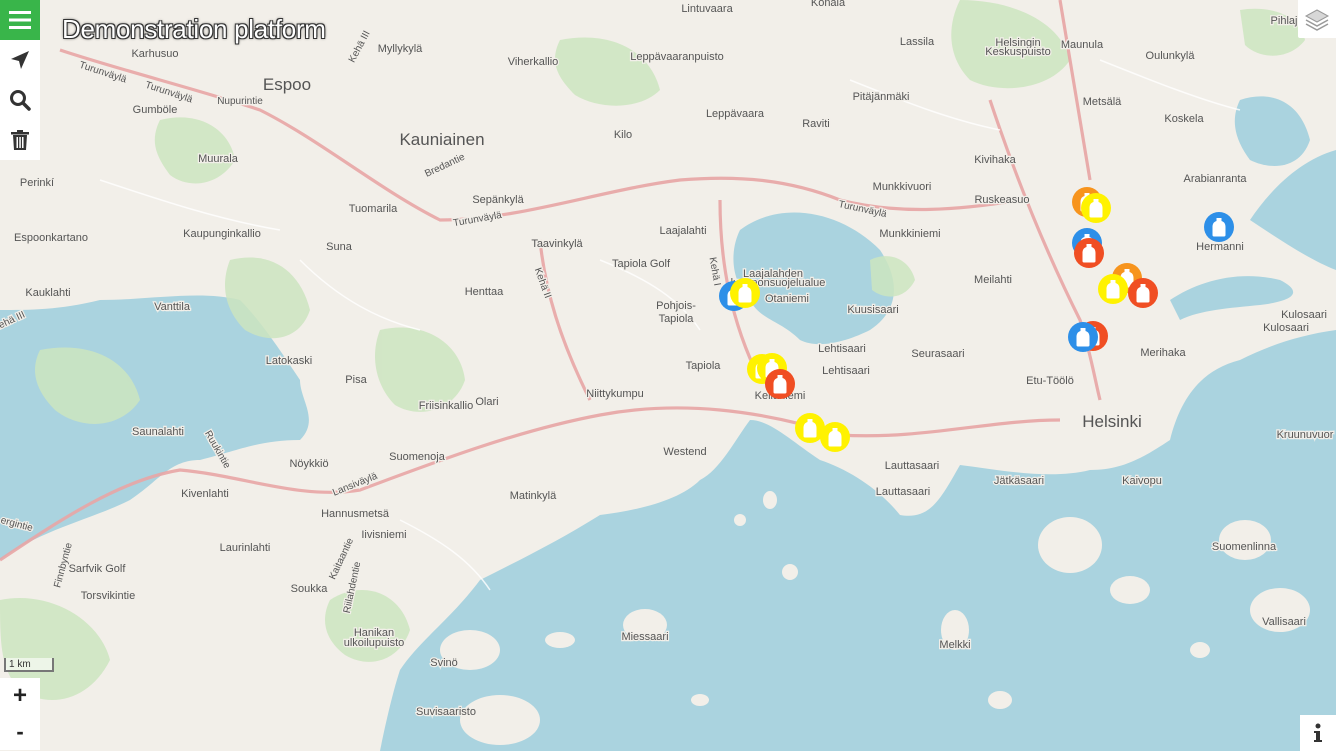 This screenshot has height=751, width=1336. What do you see at coordinates (400, 49) in the screenshot?
I see `place-label: Myllykylä` at bounding box center [400, 49].